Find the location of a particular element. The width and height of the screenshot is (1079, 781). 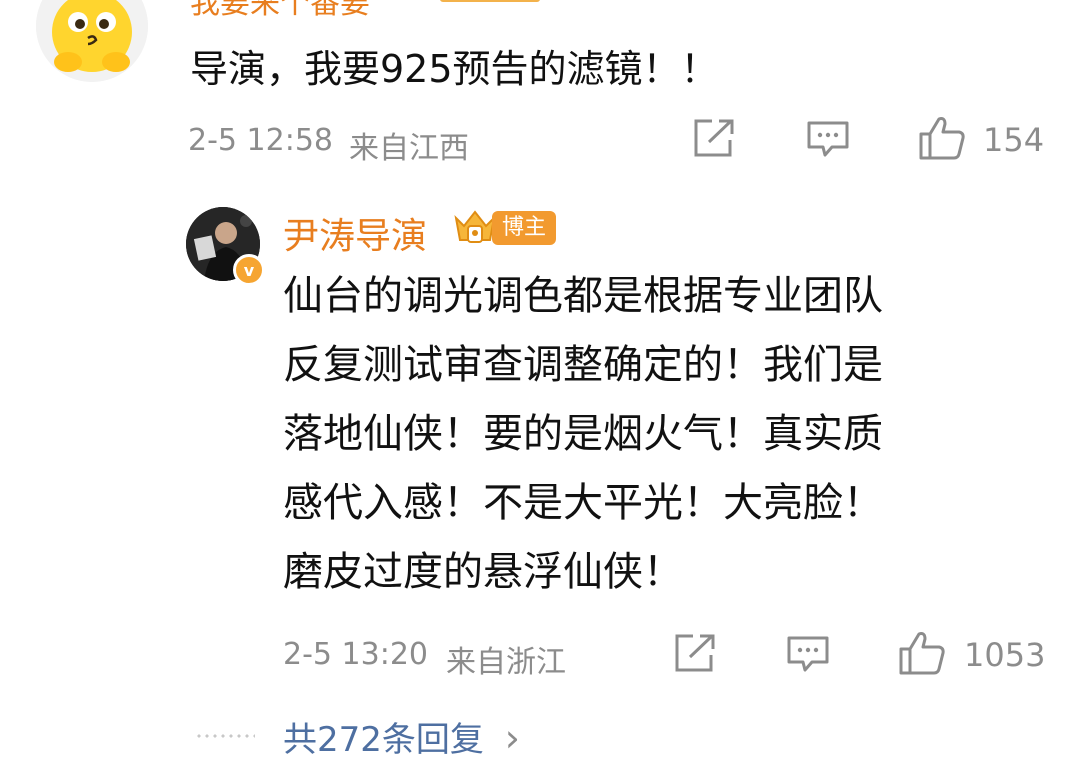

comment-location: 来自江西 is located at coordinates (409, 148).